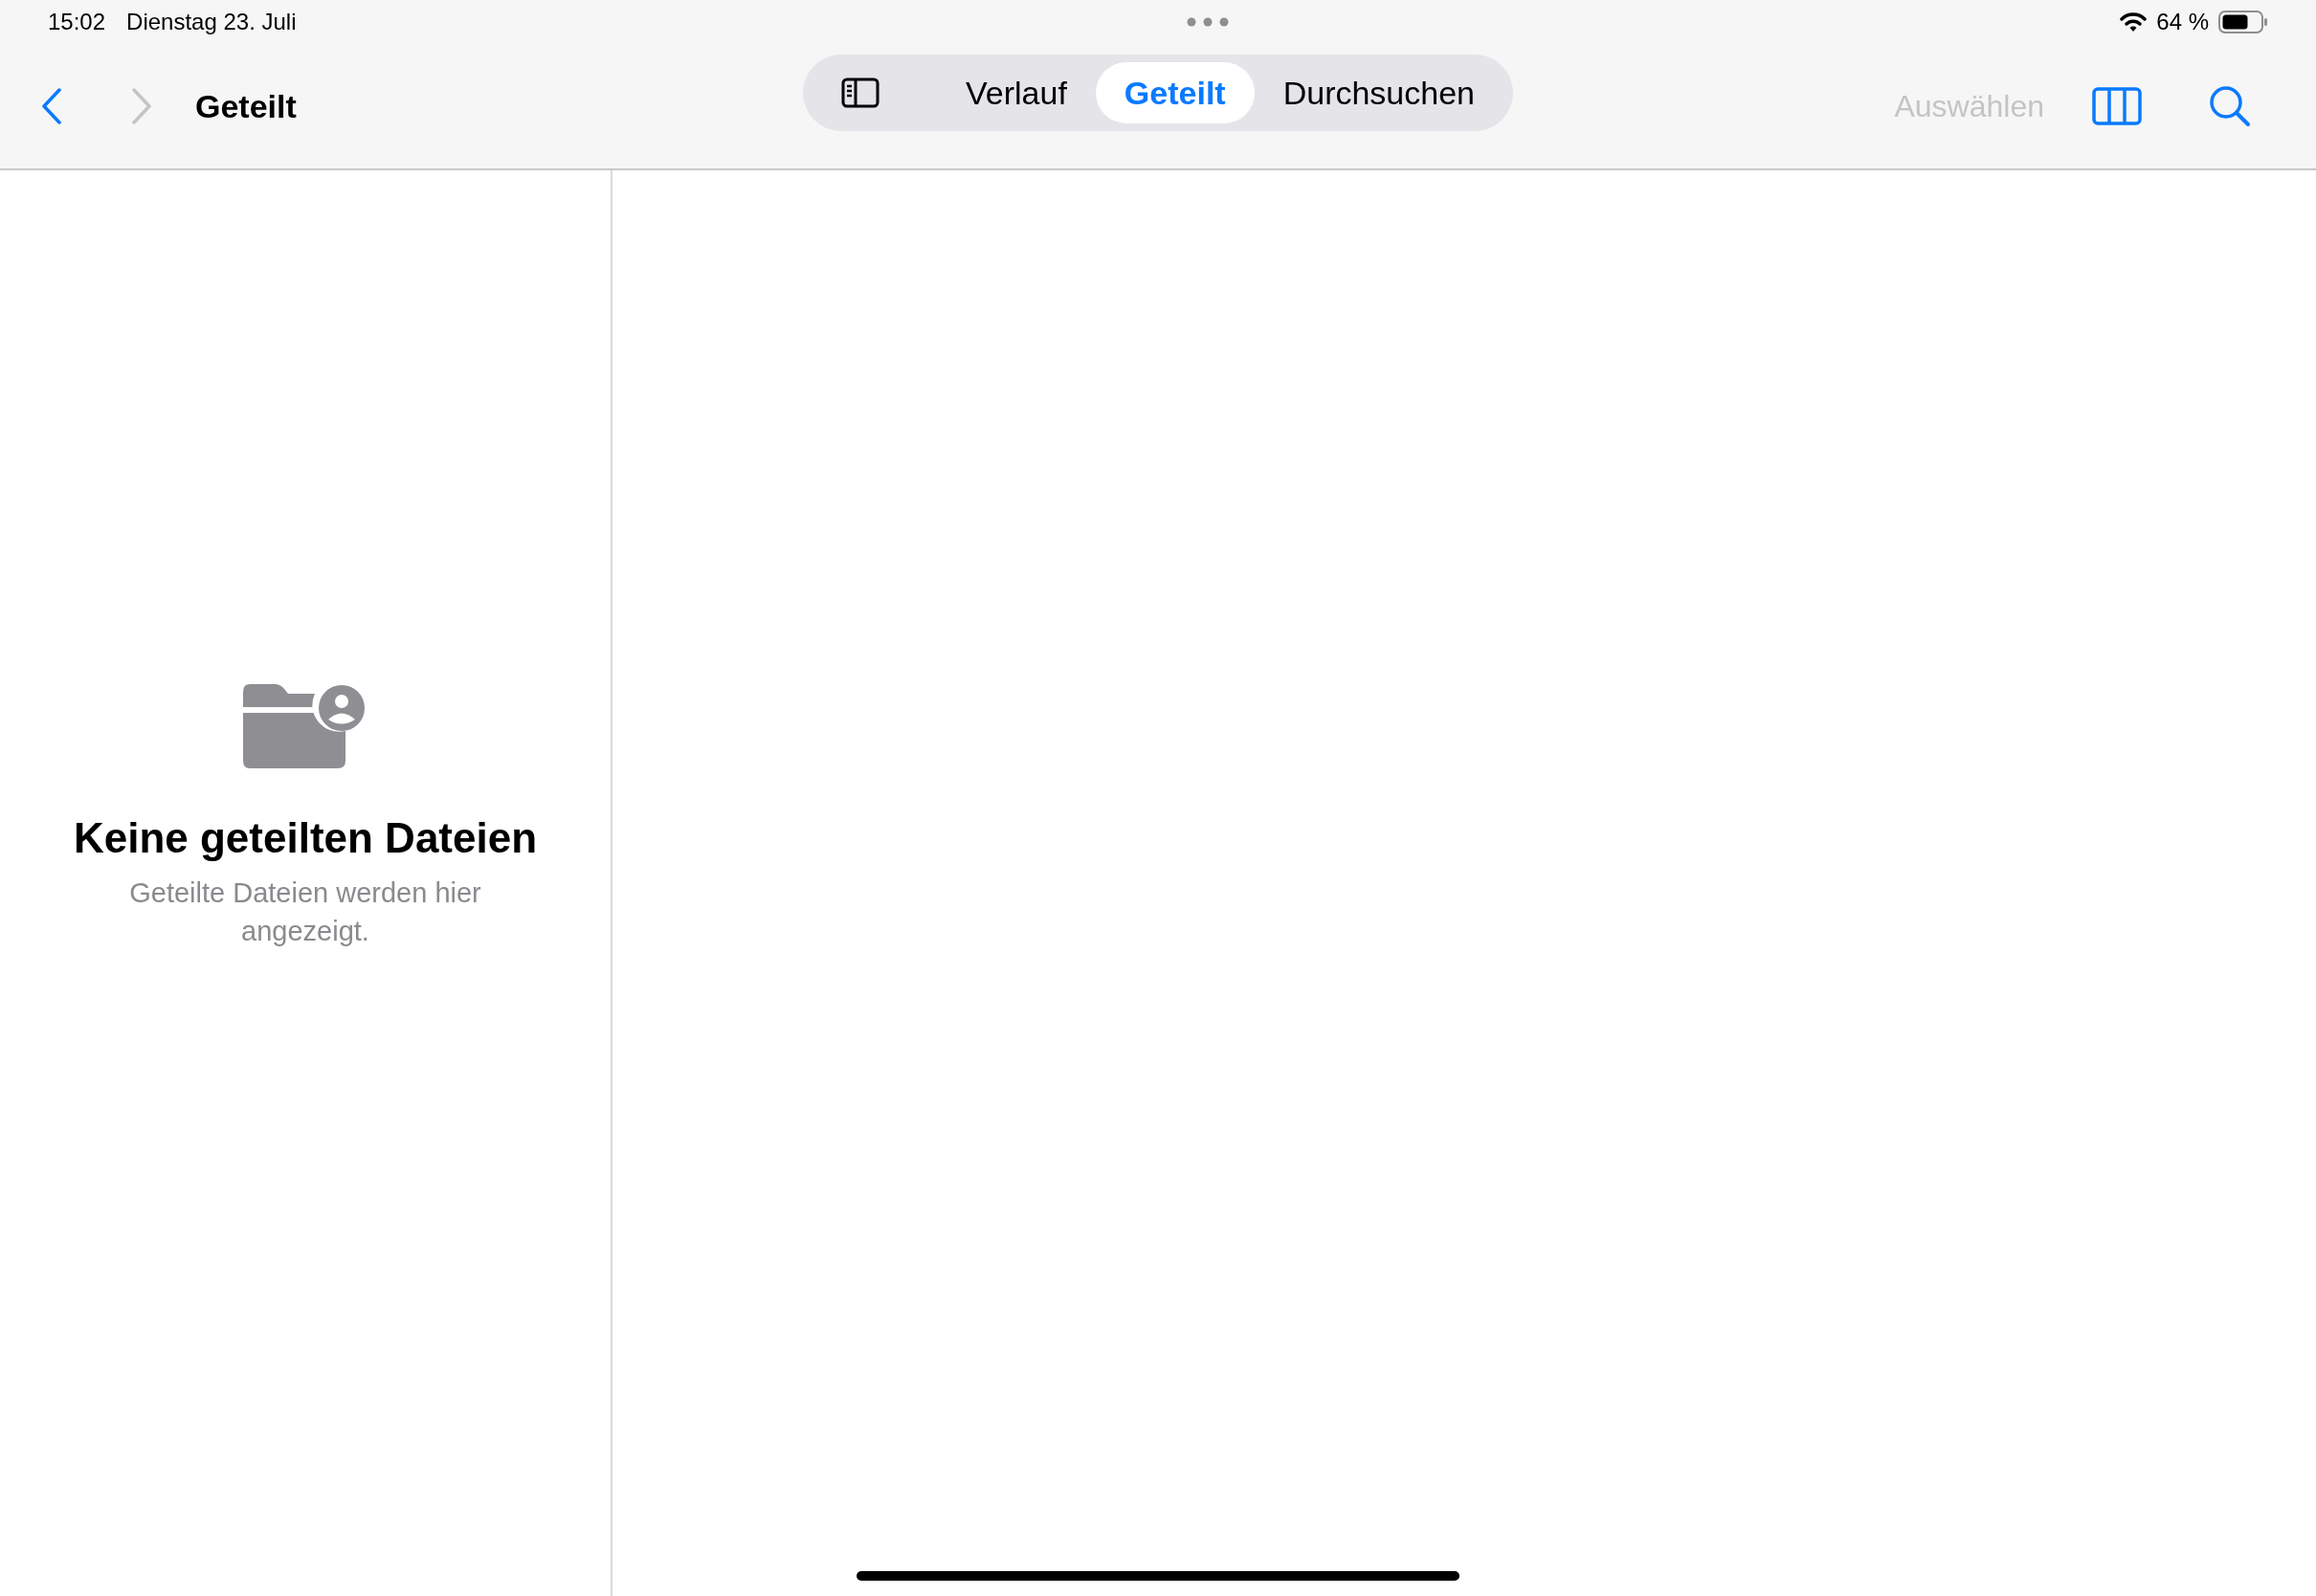  Describe the element at coordinates (2117, 106) in the screenshot. I see `column-view-icon` at that location.